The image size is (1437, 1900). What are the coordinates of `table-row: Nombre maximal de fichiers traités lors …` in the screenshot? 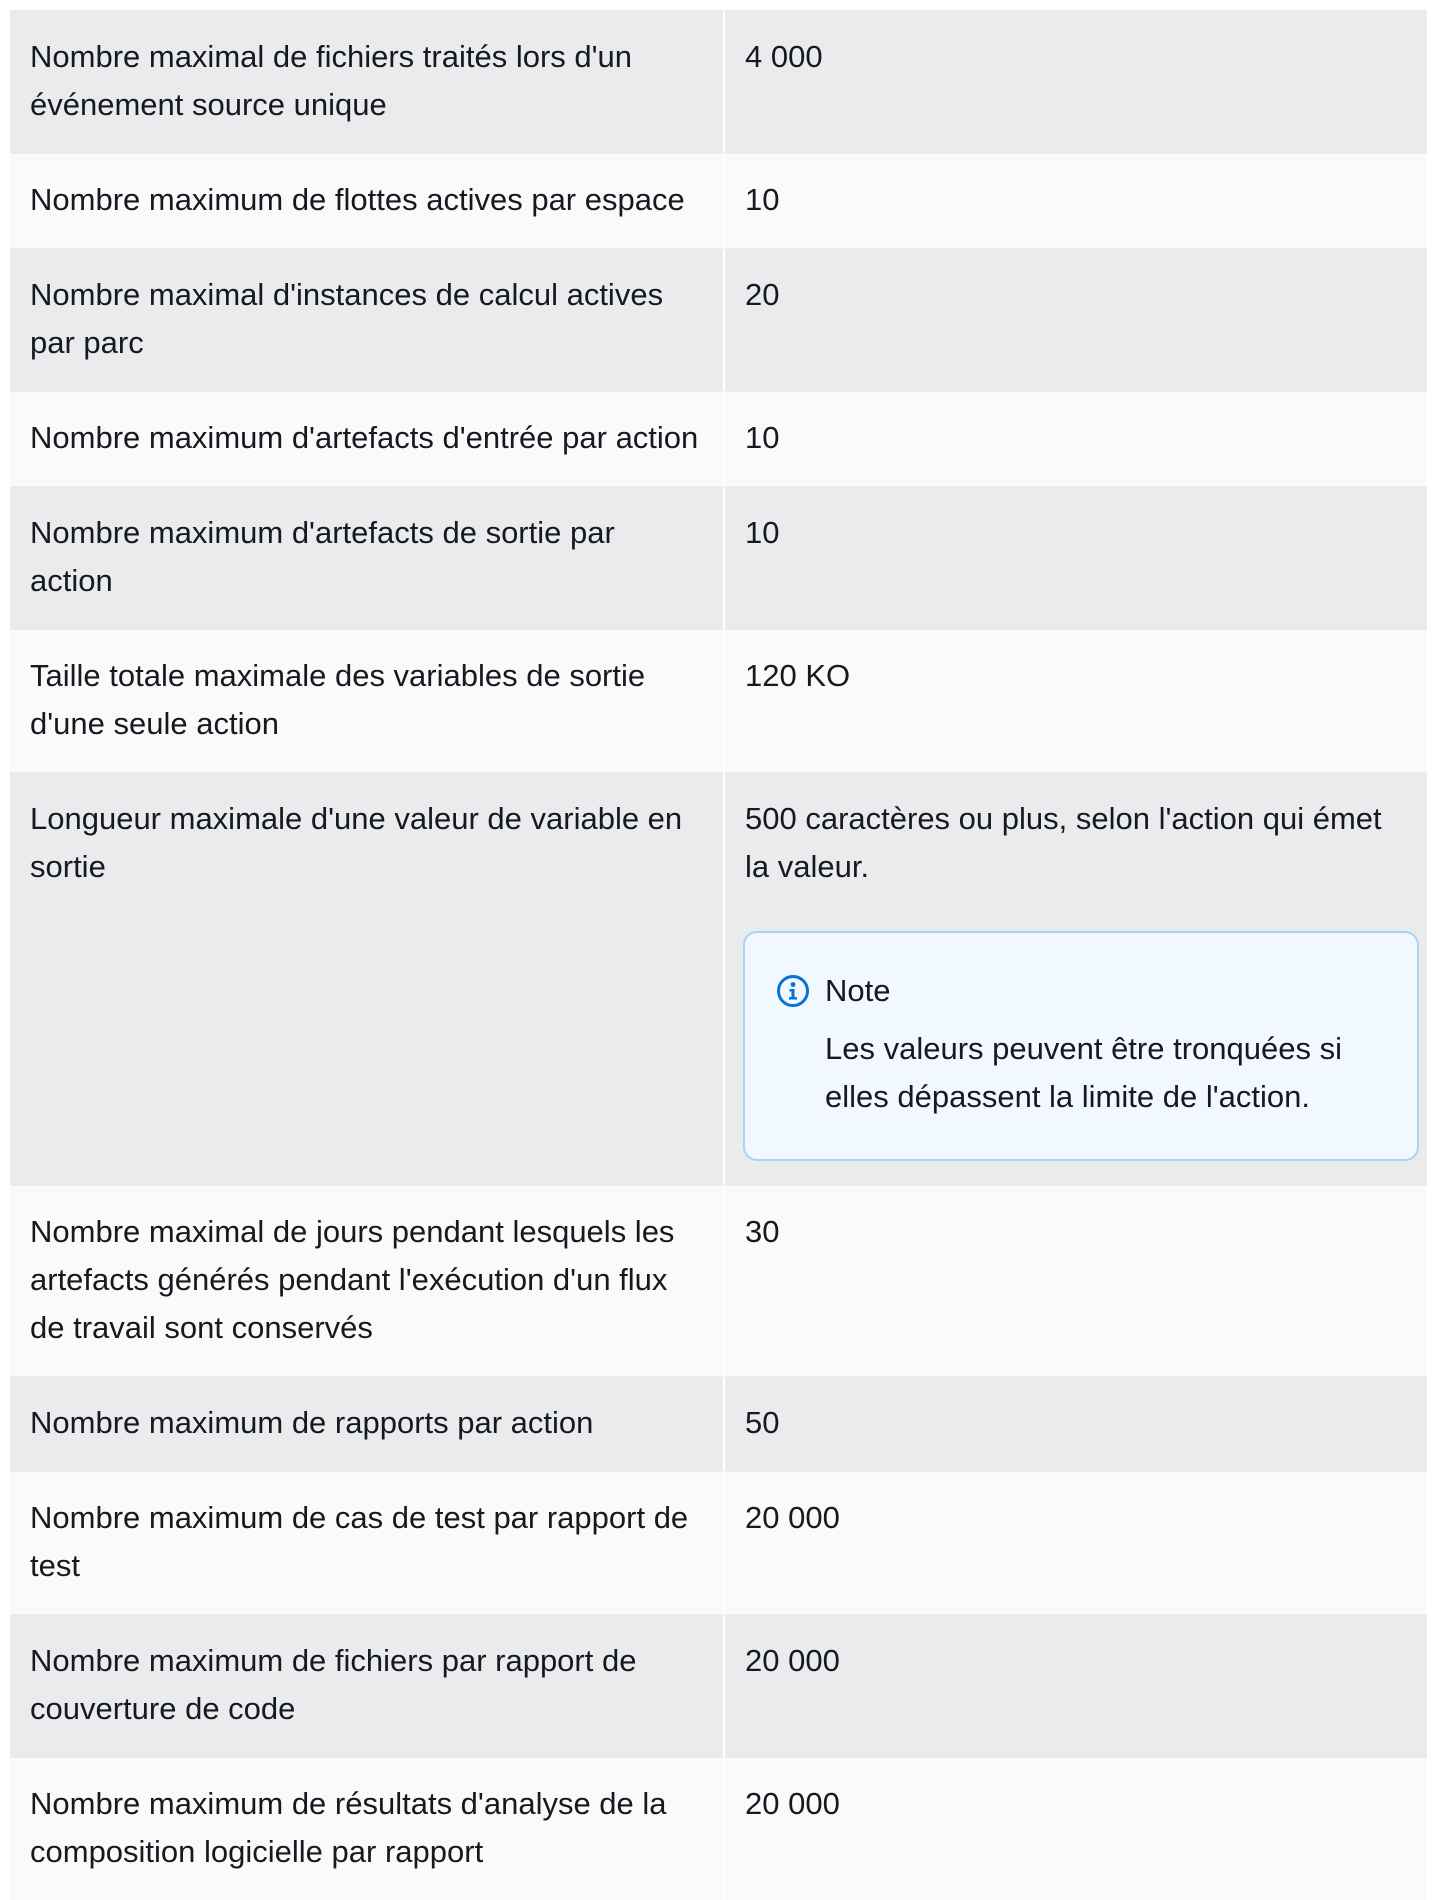 It's located at (718, 81).